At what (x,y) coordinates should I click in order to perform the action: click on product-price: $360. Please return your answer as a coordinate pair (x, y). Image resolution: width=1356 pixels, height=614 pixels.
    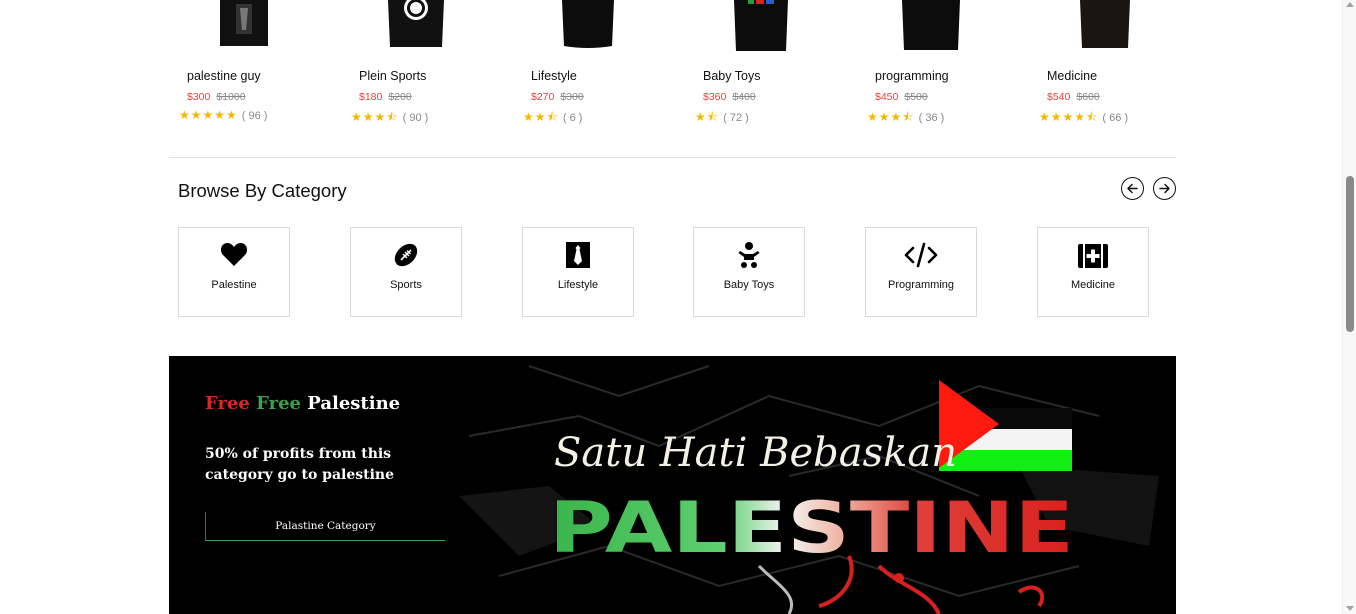
    Looking at the image, I should click on (715, 97).